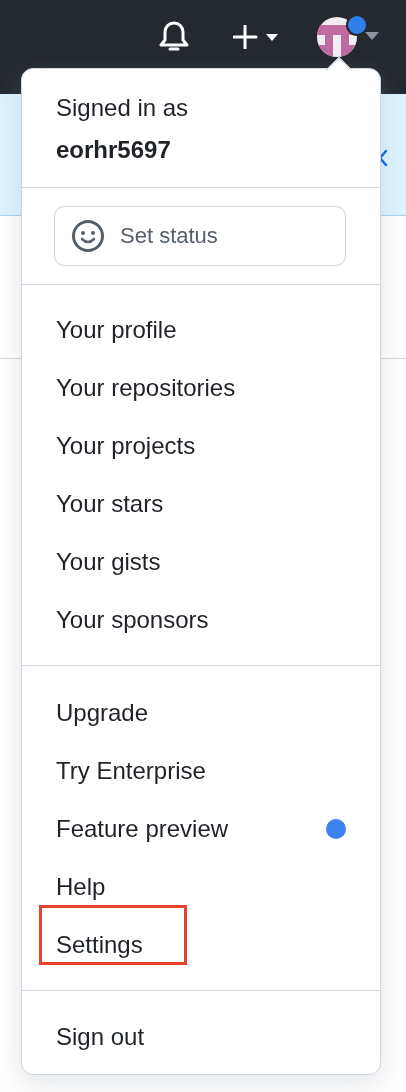 This screenshot has height=1092, width=406. I want to click on menu-item: Upgrade, so click(102, 713).